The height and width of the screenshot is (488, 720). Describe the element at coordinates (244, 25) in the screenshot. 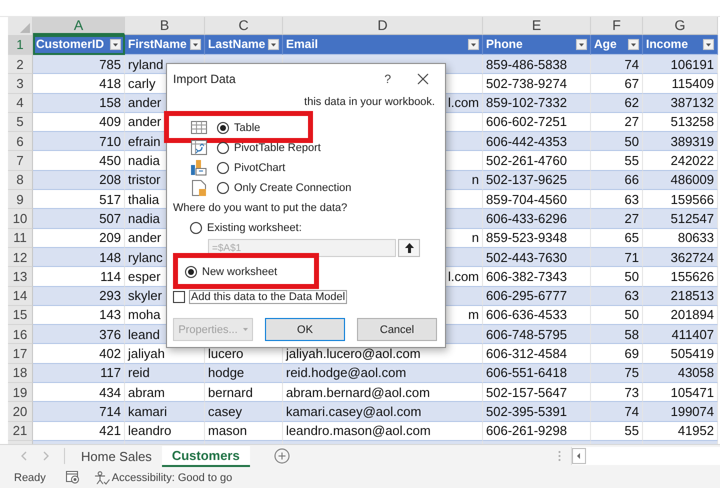

I see `column-header: C` at that location.